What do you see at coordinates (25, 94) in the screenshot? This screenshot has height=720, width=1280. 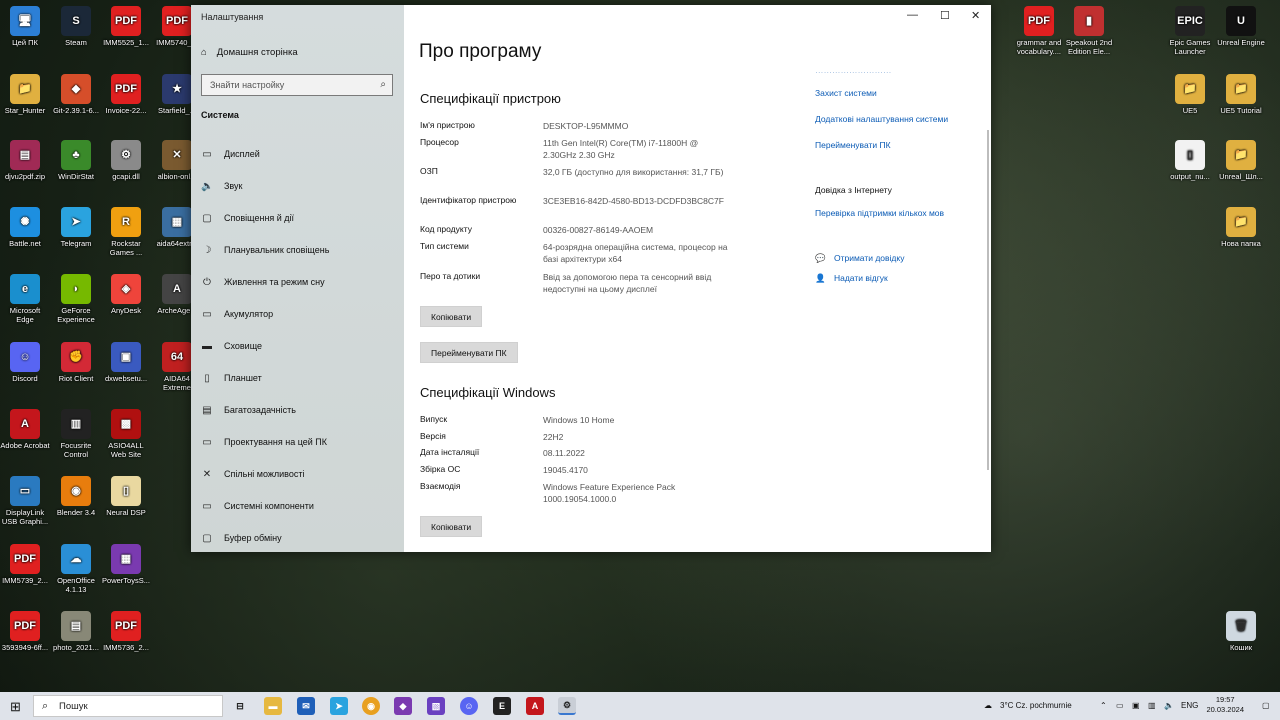 I see `desktop-icon: 📁 Star_Hunter` at bounding box center [25, 94].